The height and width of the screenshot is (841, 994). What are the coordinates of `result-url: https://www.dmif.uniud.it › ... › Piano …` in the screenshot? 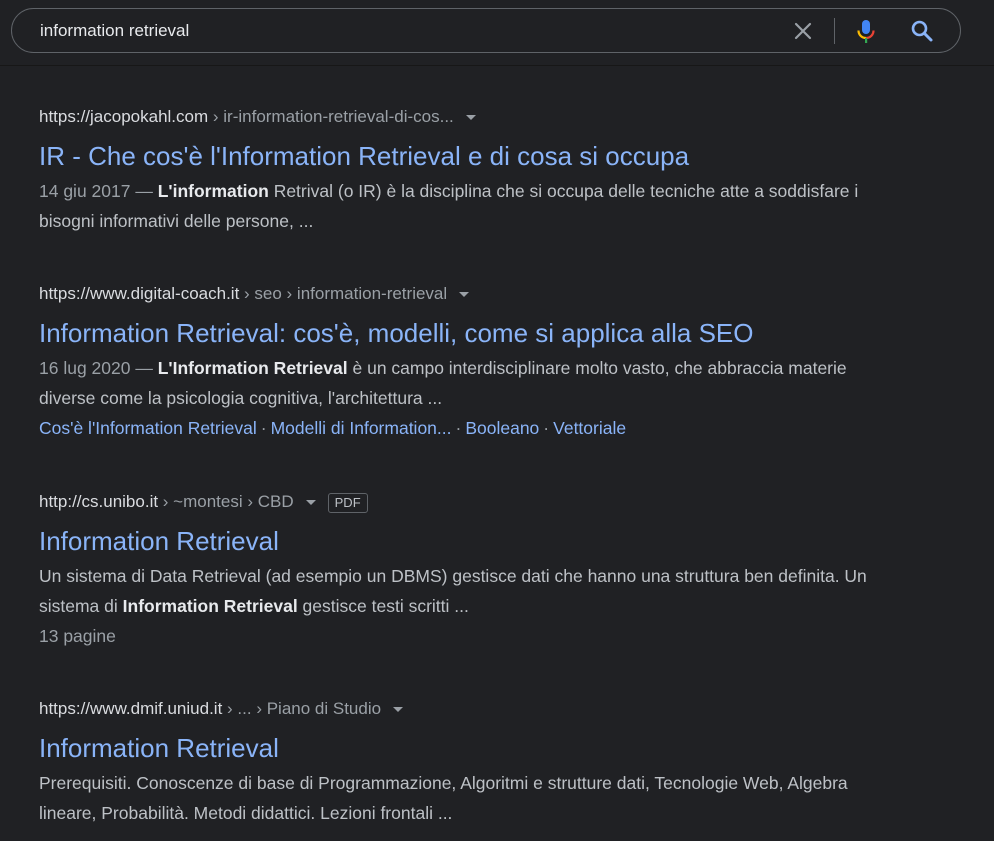 It's located at (469, 709).